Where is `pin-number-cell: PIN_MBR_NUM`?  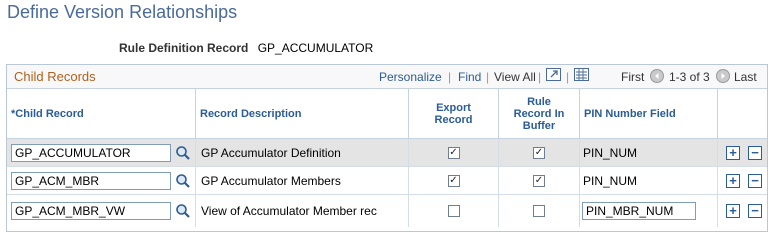 pin-number-cell: PIN_MBR_NUM is located at coordinates (649, 211).